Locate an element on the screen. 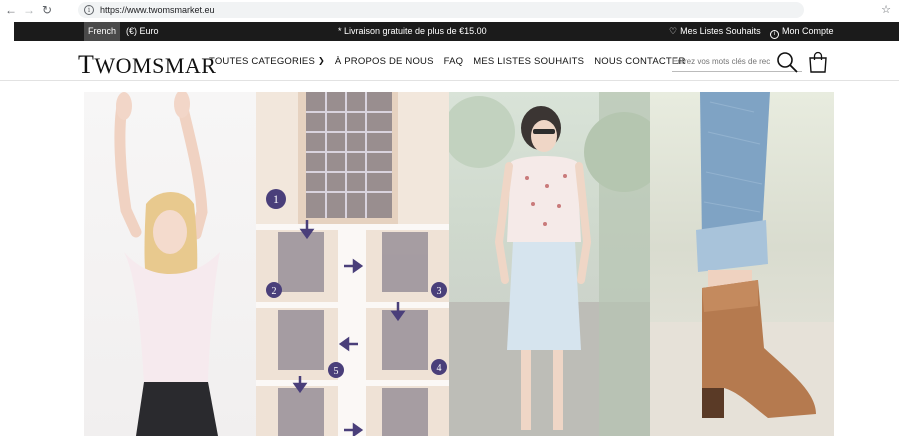 The image size is (899, 436). url-text: https://www.twomsmarket.eu is located at coordinates (157, 10).